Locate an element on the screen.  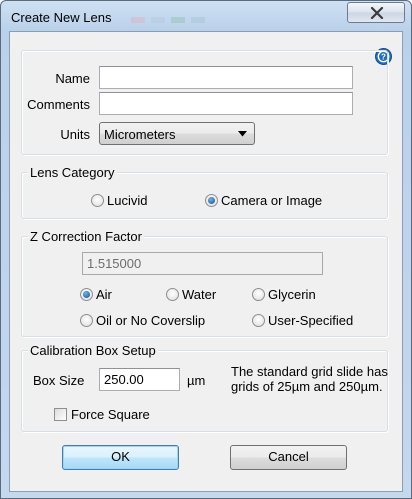
radio-user-specified-circle is located at coordinates (258, 320).